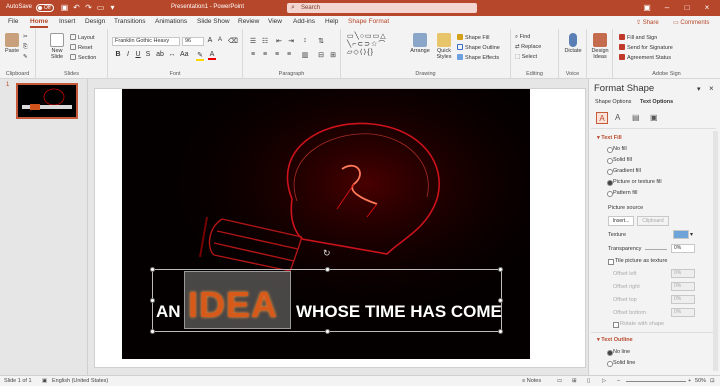  Describe the element at coordinates (691, 23) in the screenshot. I see `comments-button: ▭ Comments` at that location.